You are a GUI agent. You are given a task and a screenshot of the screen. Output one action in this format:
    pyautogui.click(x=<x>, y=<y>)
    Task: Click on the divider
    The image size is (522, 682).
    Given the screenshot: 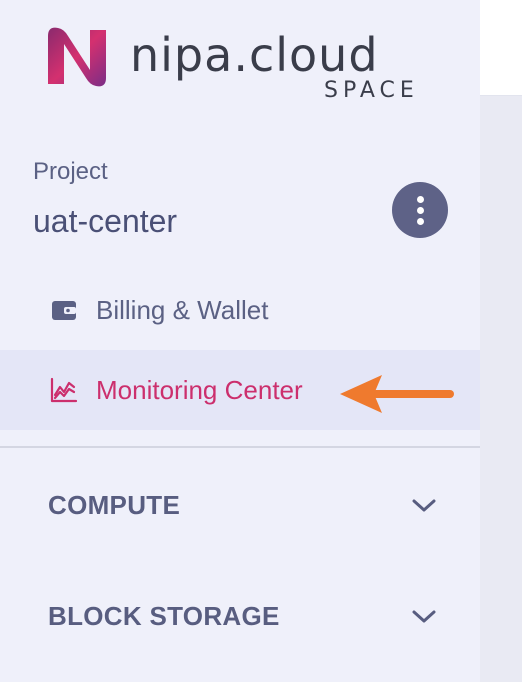 What is the action you would take?
    pyautogui.click(x=240, y=447)
    